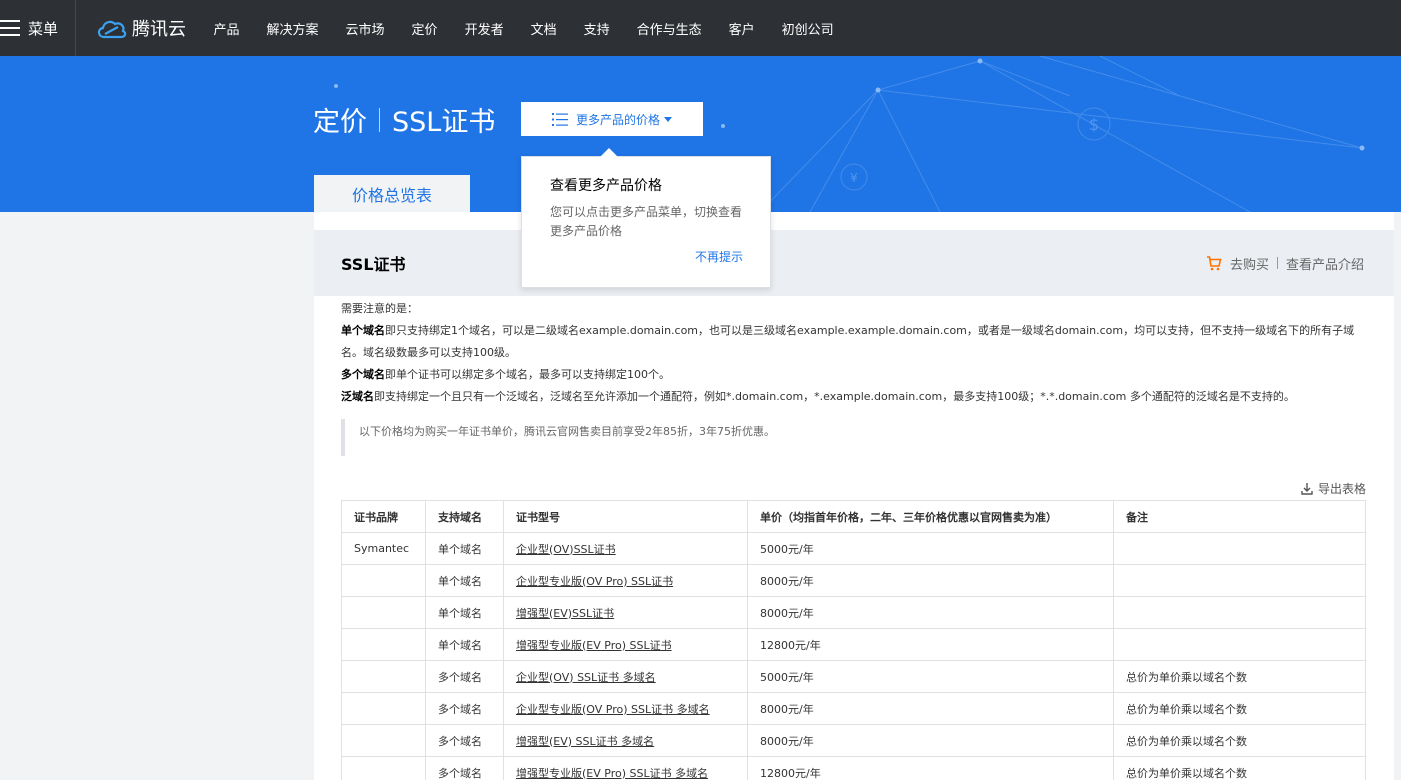  What do you see at coordinates (930, 516) in the screenshot?
I see `col-header-price: 单价（均指首年价格，二年、三年价格优惠以官网售卖为准）` at bounding box center [930, 516].